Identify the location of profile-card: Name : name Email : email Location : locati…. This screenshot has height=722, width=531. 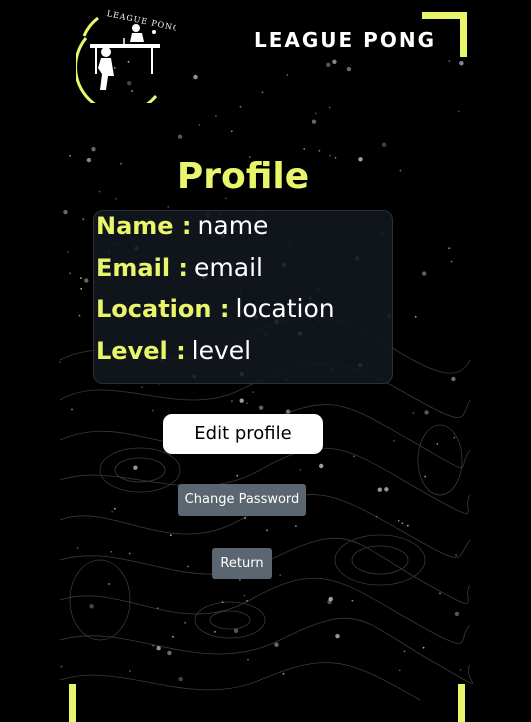
(243, 297).